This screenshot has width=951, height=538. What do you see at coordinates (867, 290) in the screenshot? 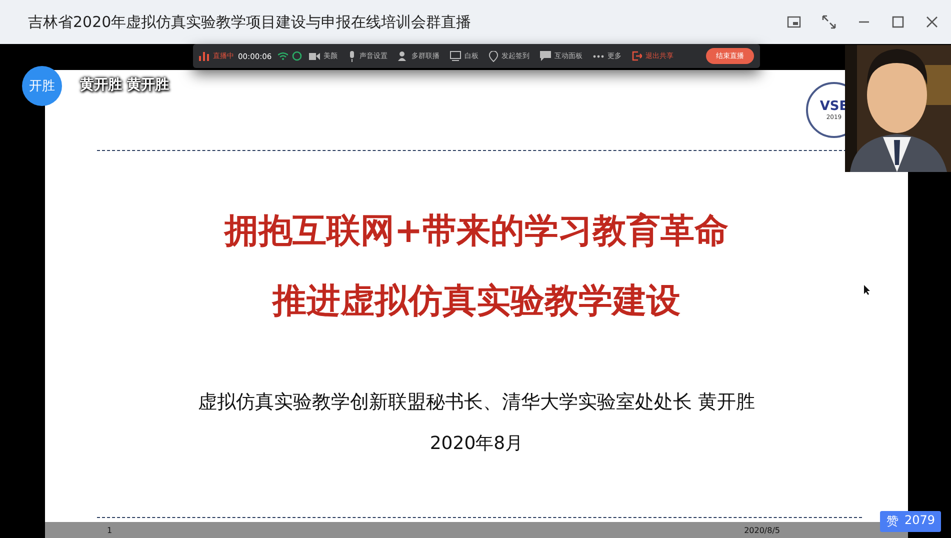
I see `cursor-icon` at bounding box center [867, 290].